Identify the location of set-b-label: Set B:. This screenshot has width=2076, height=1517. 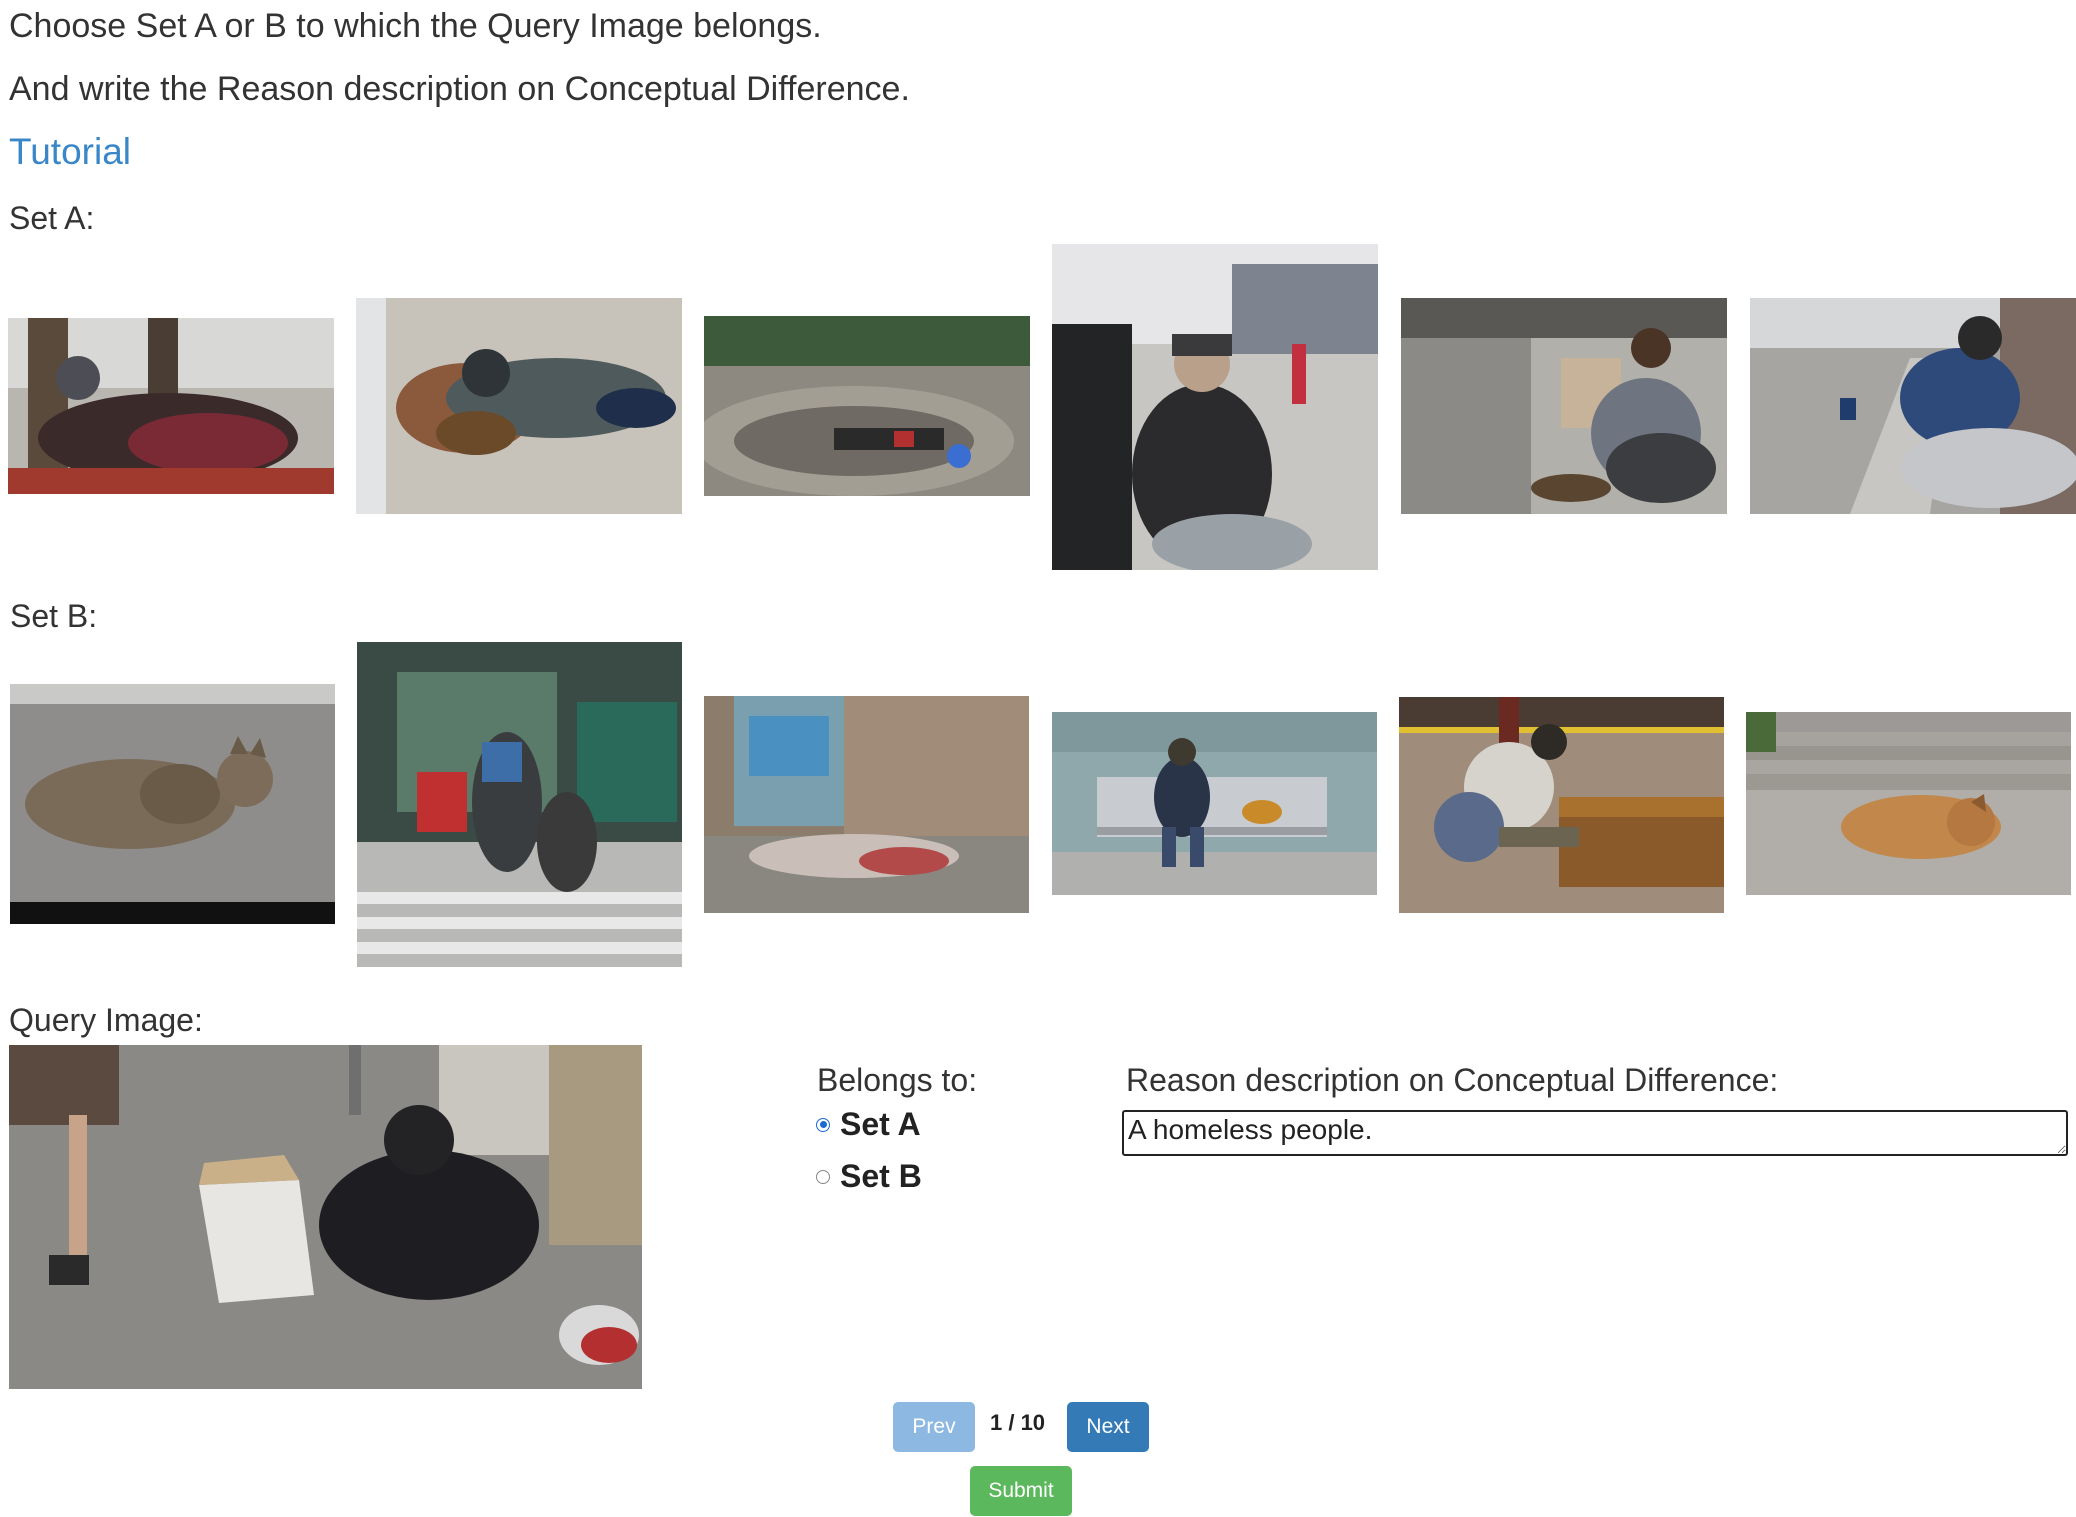
(54, 616).